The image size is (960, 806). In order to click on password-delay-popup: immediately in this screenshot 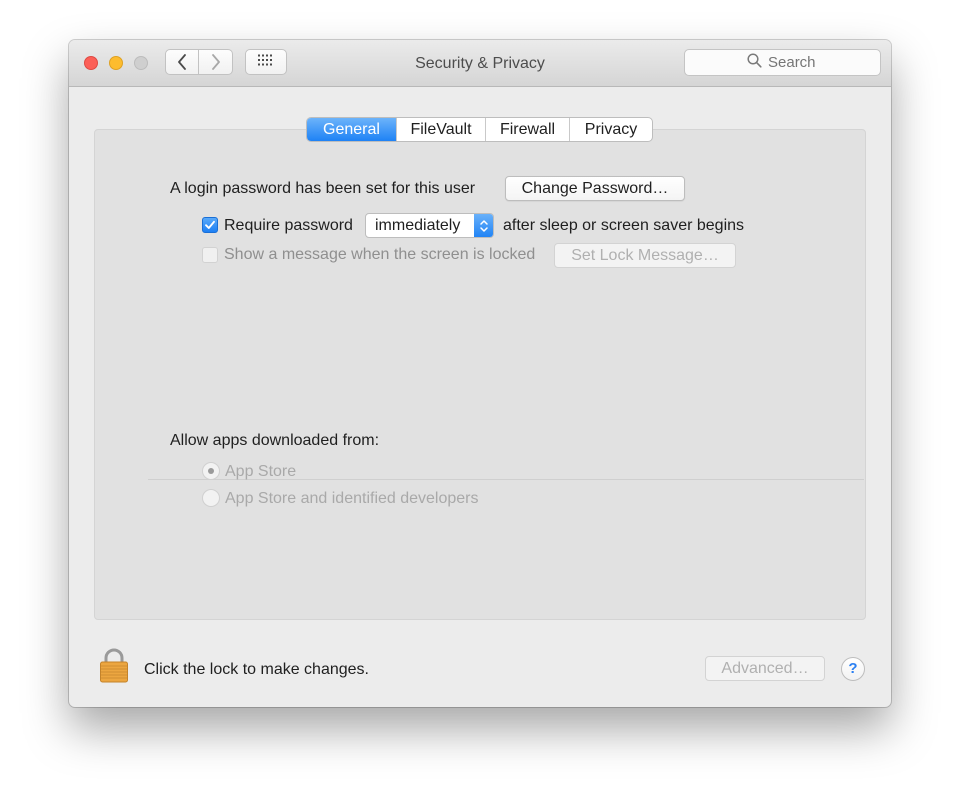, I will do `click(429, 225)`.